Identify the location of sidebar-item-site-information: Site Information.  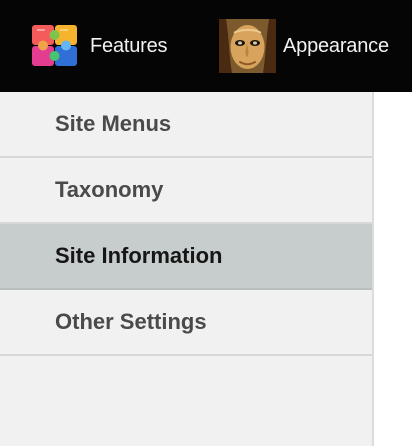
(186, 257).